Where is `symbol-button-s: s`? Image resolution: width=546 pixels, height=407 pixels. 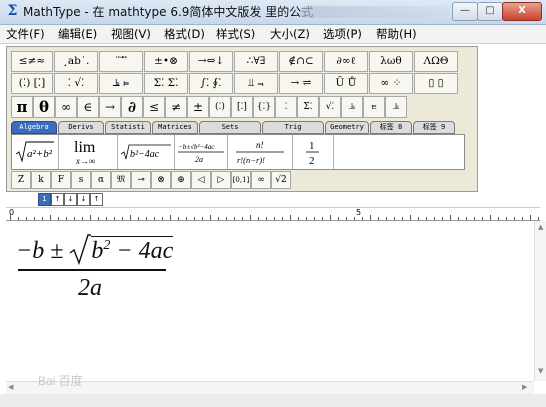 symbol-button-s: s is located at coordinates (81, 180).